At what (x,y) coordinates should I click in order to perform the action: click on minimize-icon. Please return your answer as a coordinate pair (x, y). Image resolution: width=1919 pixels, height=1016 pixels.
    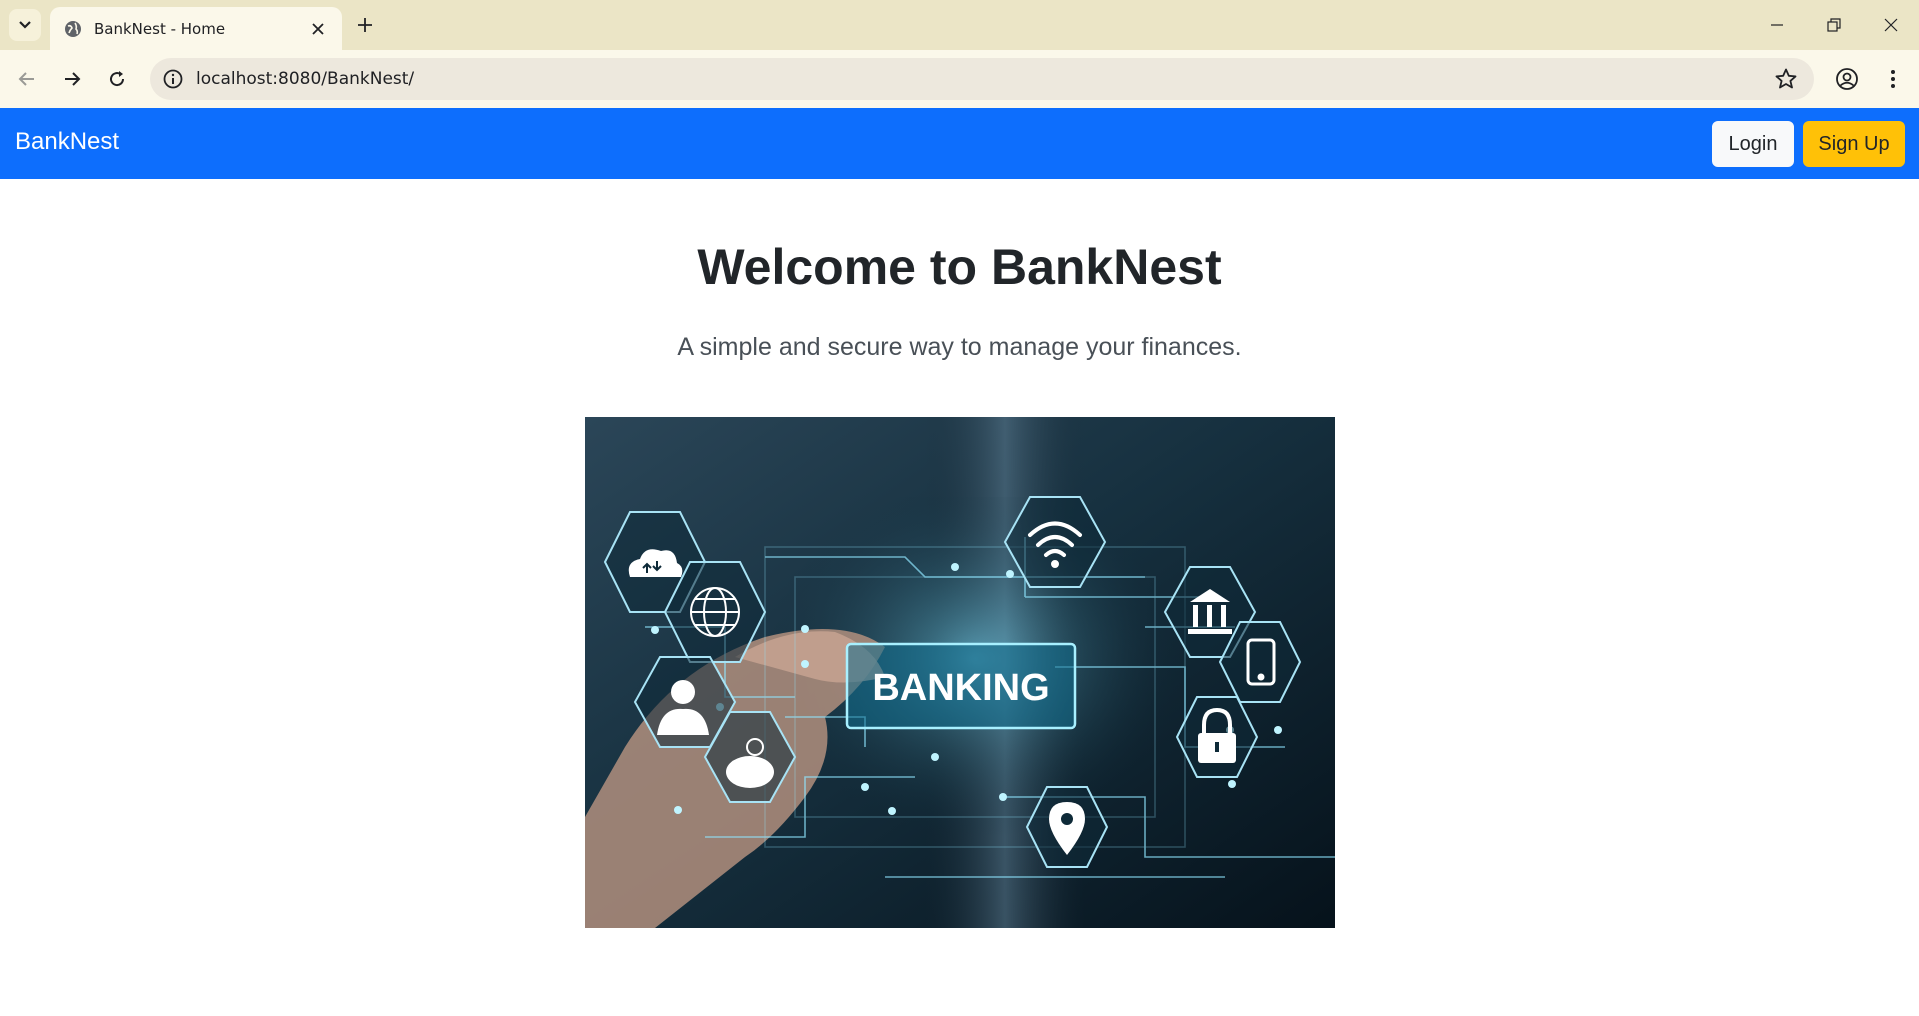
    Looking at the image, I should click on (1777, 25).